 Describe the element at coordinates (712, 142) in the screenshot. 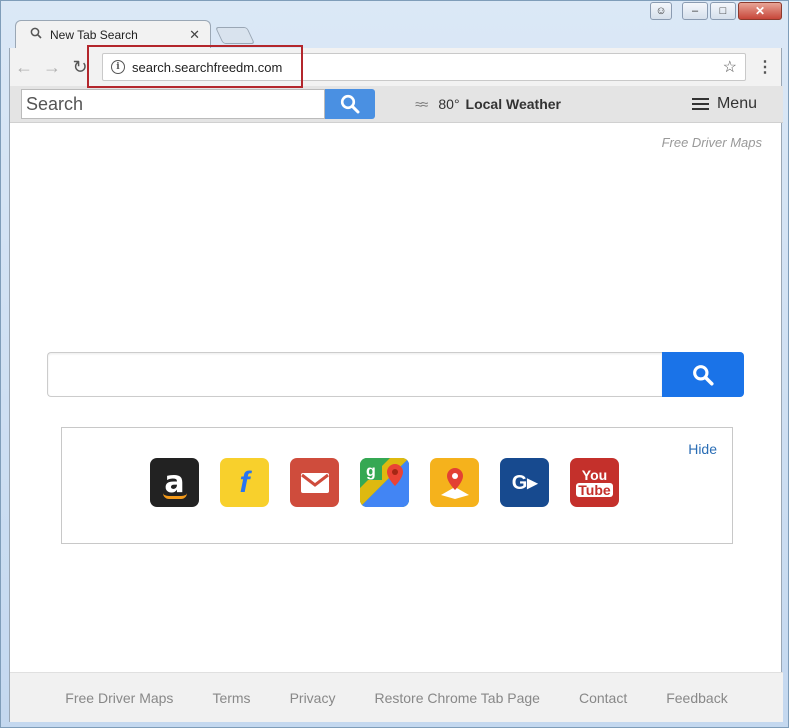

I see `free-driver-maps-link: Free Driver Maps` at that location.